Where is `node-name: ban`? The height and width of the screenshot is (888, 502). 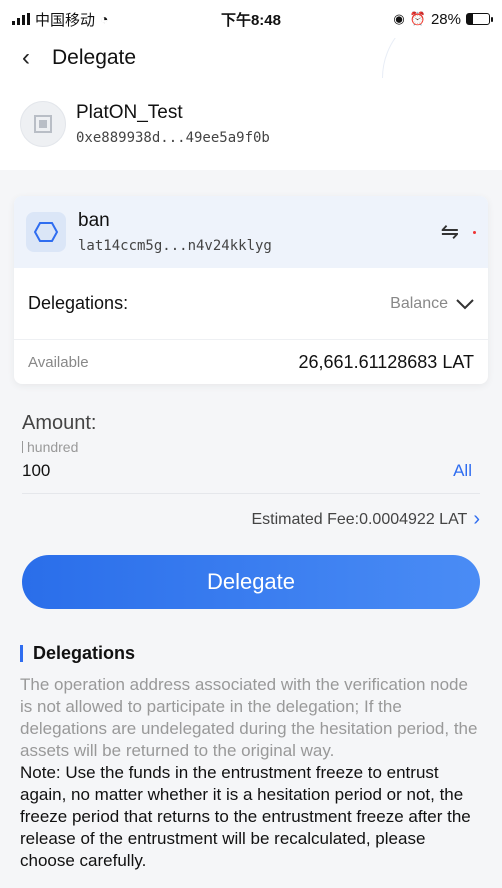 node-name: ban is located at coordinates (94, 220).